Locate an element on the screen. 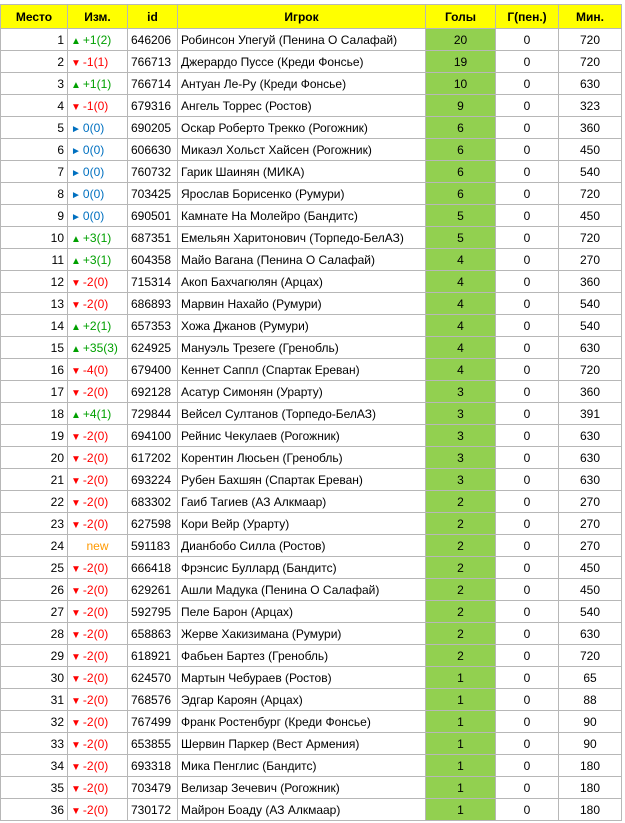 The width and height of the screenshot is (625, 823). player-cell: Рейнис Чекулаев (Рогожник) is located at coordinates (301, 435).